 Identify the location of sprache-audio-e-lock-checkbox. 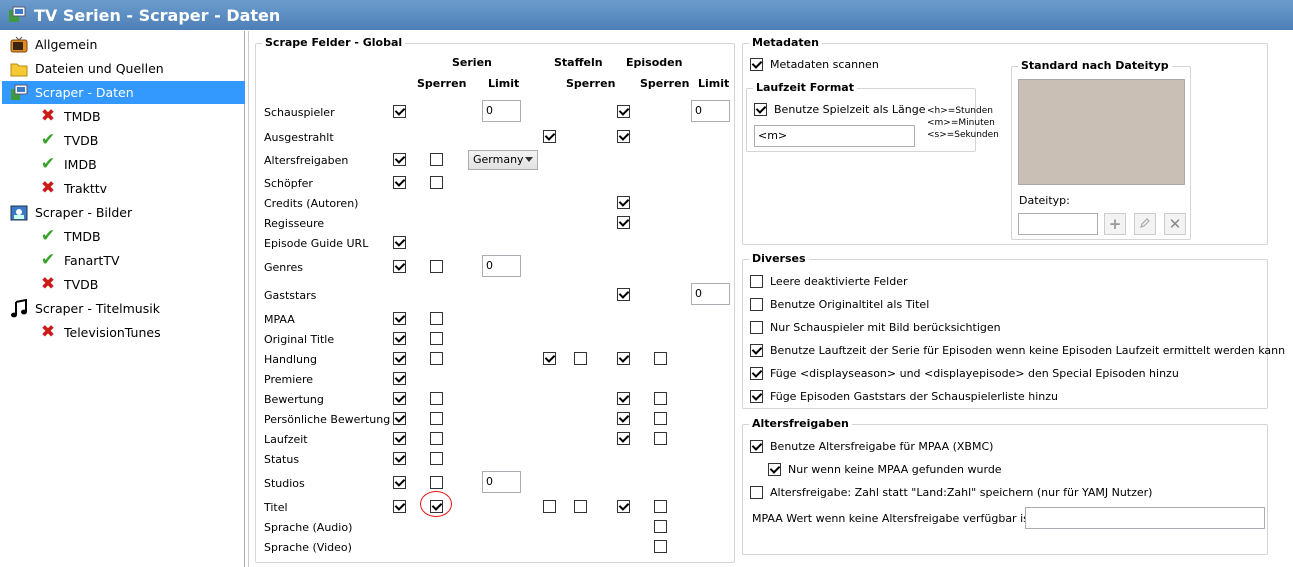
(660, 526).